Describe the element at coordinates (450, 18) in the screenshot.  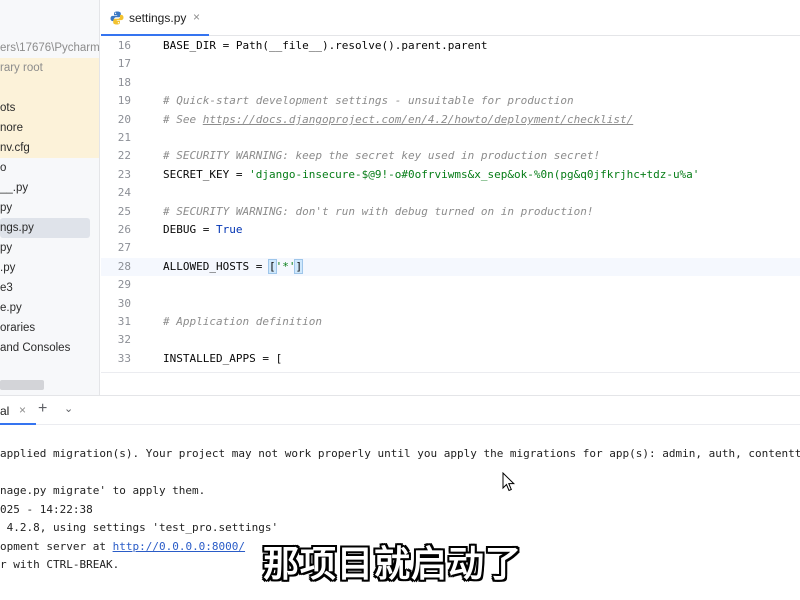
I see `editor-tab-bar: settings.py ×` at that location.